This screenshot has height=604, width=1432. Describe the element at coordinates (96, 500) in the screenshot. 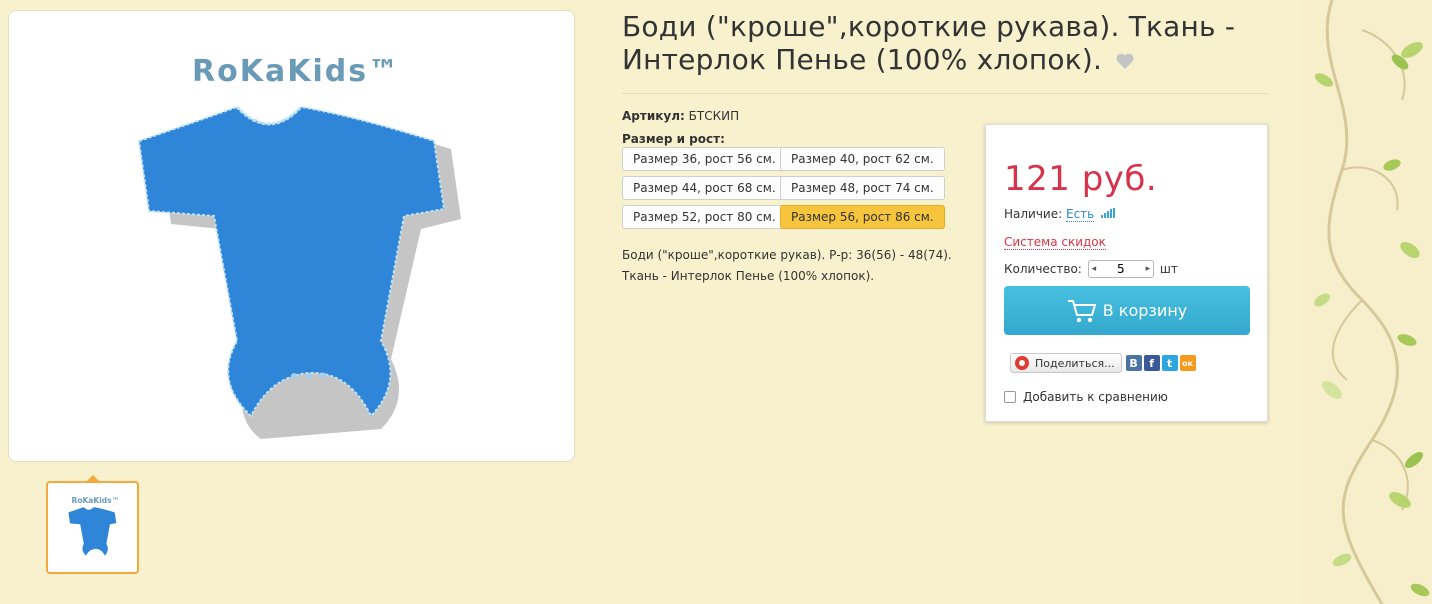

I see `svg-text: RoKaKids™` at that location.